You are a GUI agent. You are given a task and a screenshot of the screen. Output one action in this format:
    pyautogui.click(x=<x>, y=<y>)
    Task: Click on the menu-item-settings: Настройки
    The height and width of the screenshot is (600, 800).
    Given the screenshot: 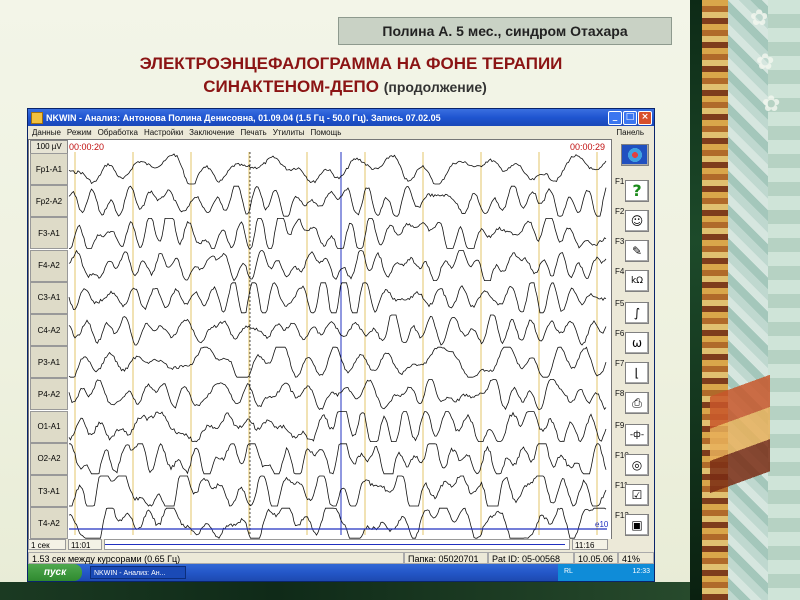 What is the action you would take?
    pyautogui.click(x=163, y=132)
    